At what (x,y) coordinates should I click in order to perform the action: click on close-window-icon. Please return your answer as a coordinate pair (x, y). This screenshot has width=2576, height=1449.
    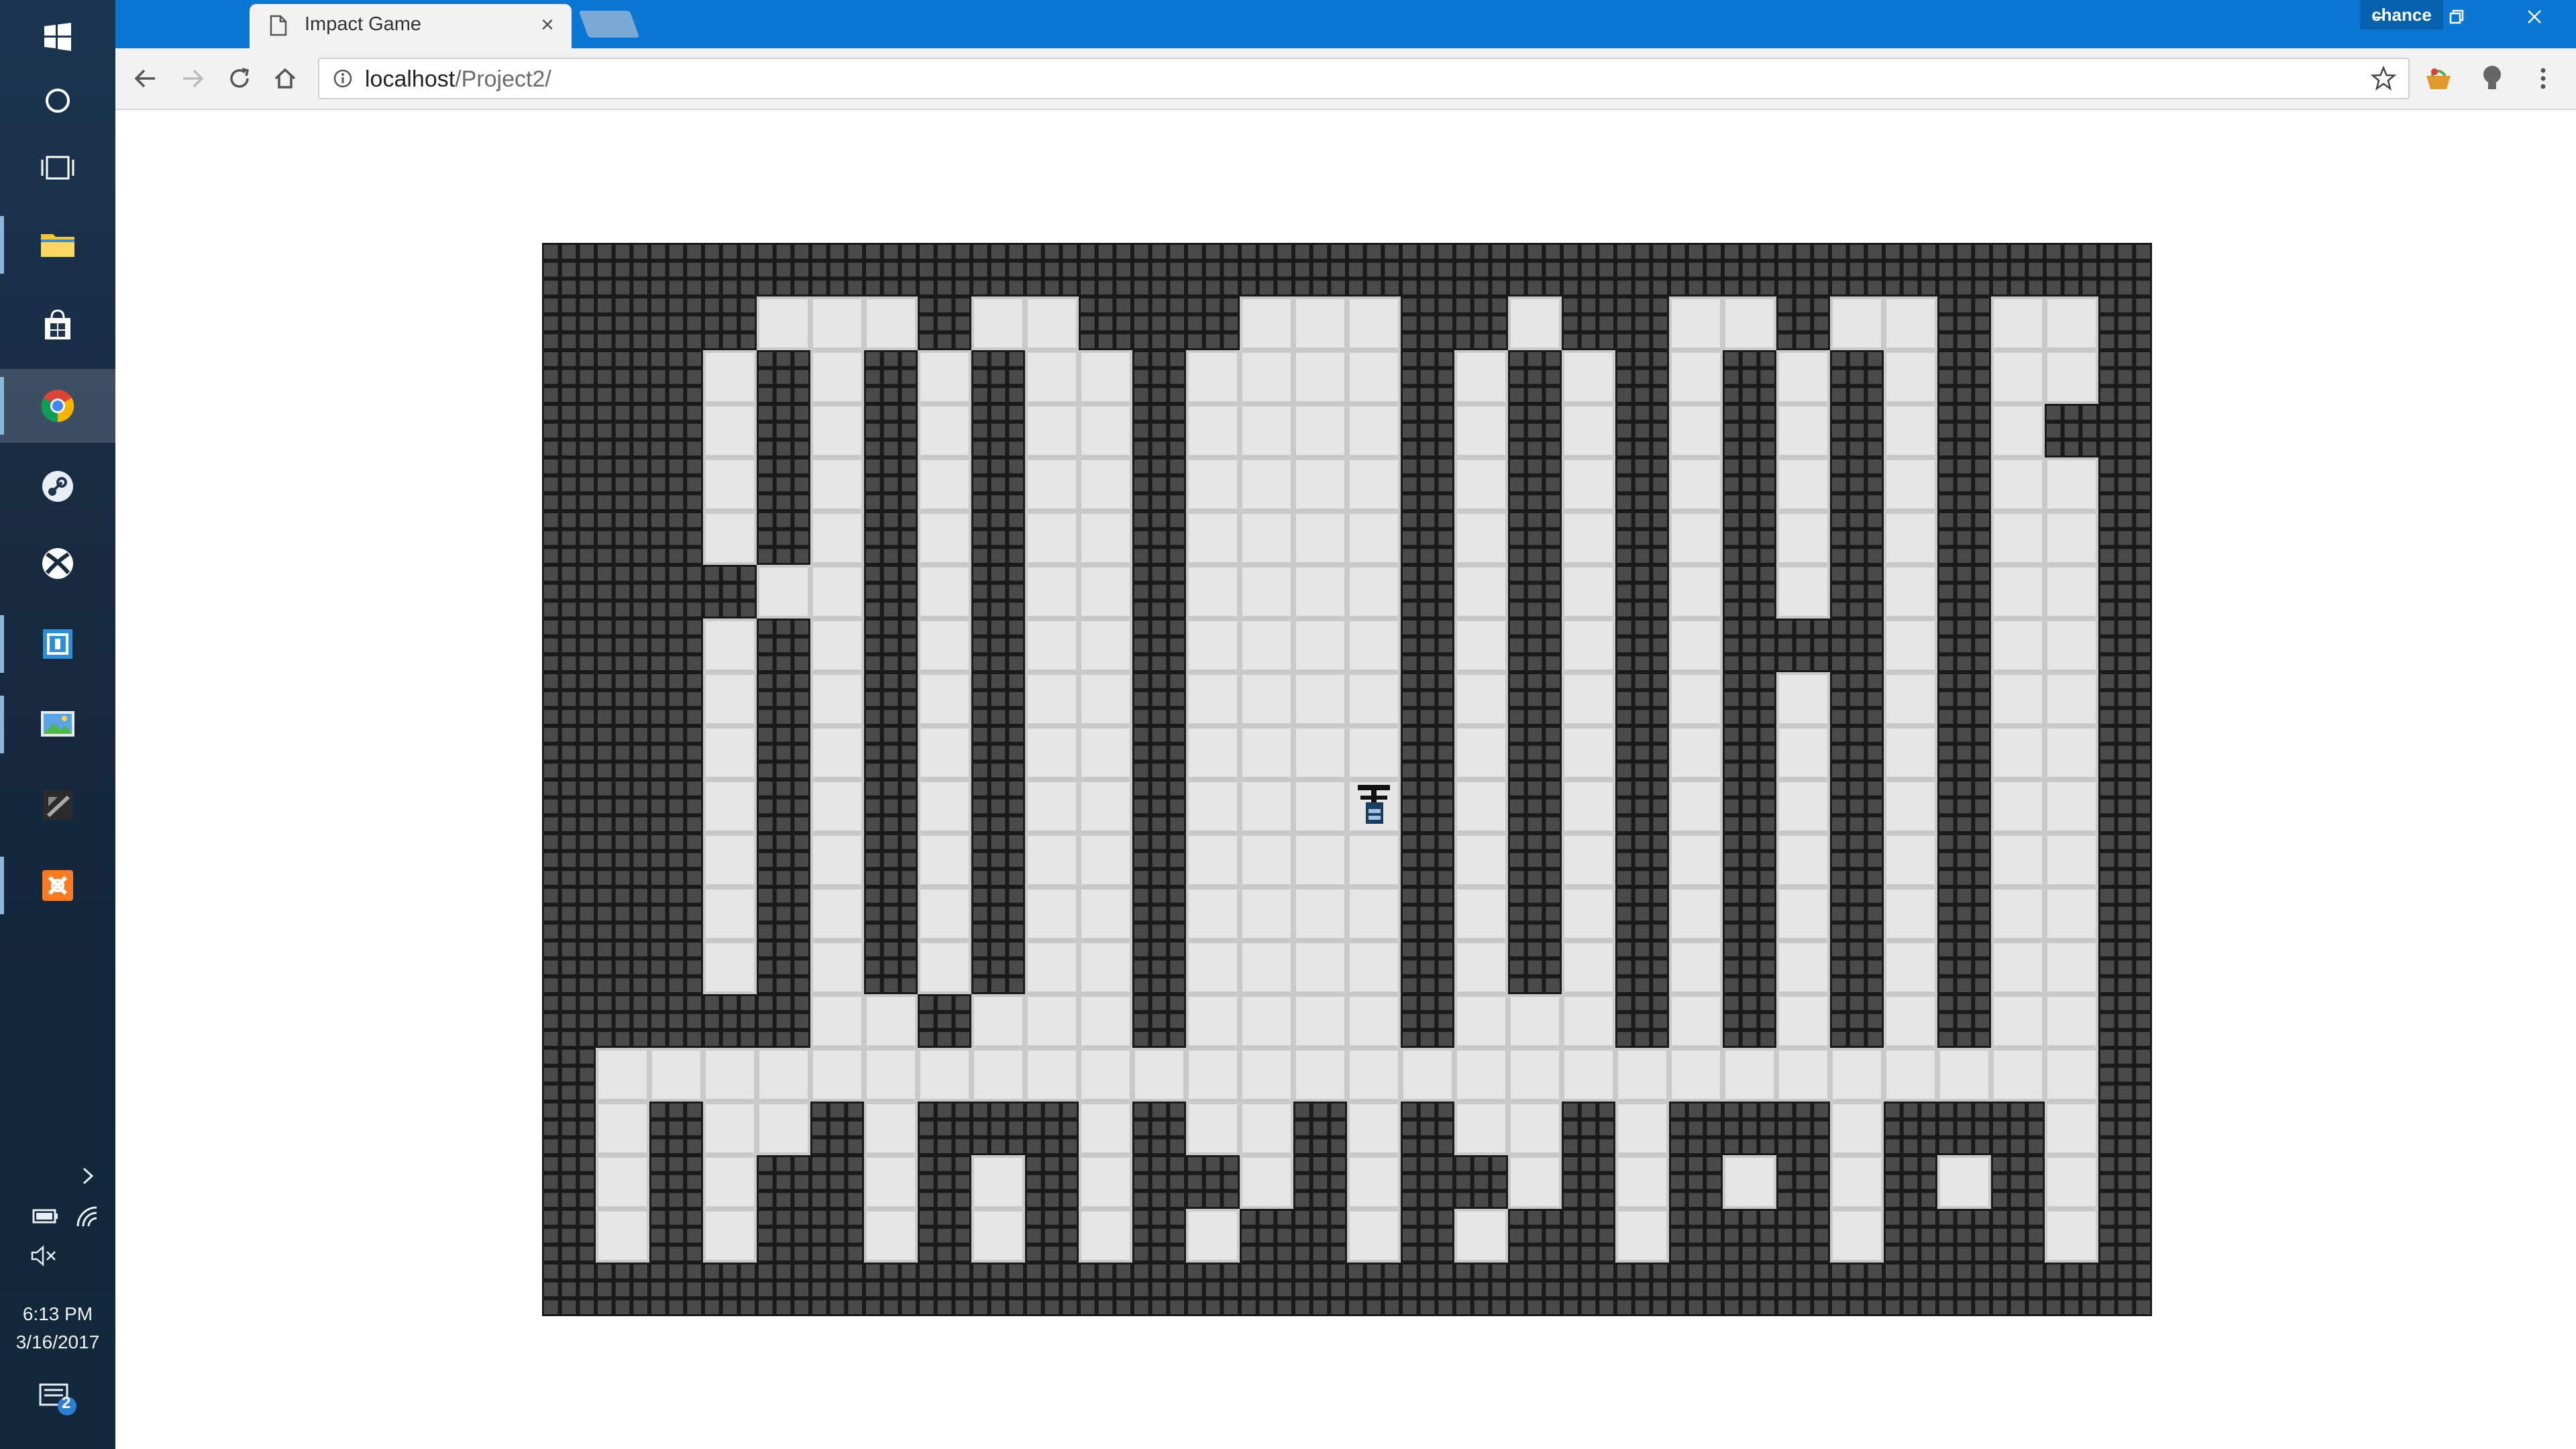
    Looking at the image, I should click on (2534, 19).